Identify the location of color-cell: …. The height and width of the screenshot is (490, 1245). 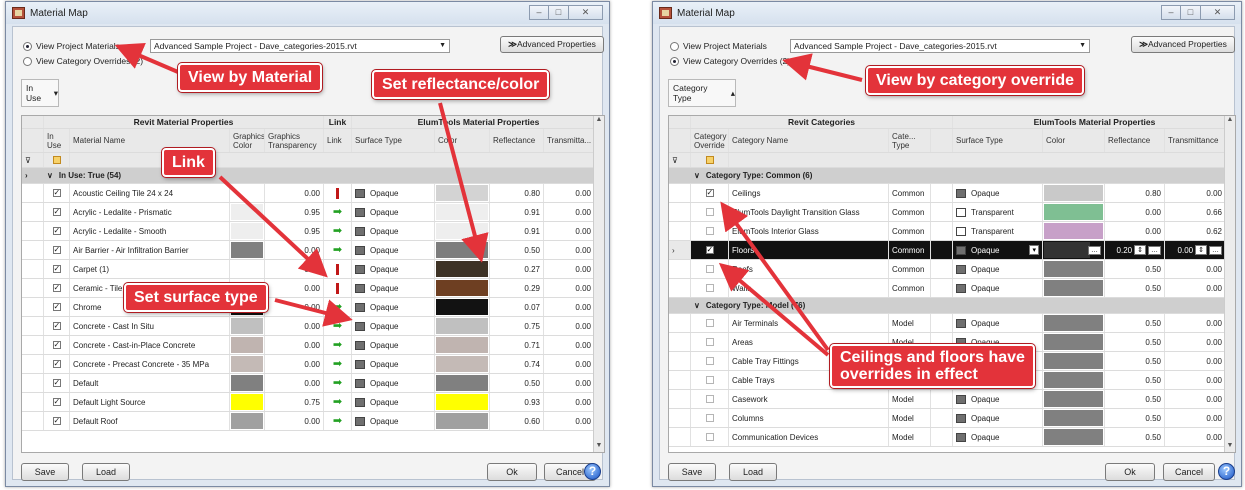
(1074, 250).